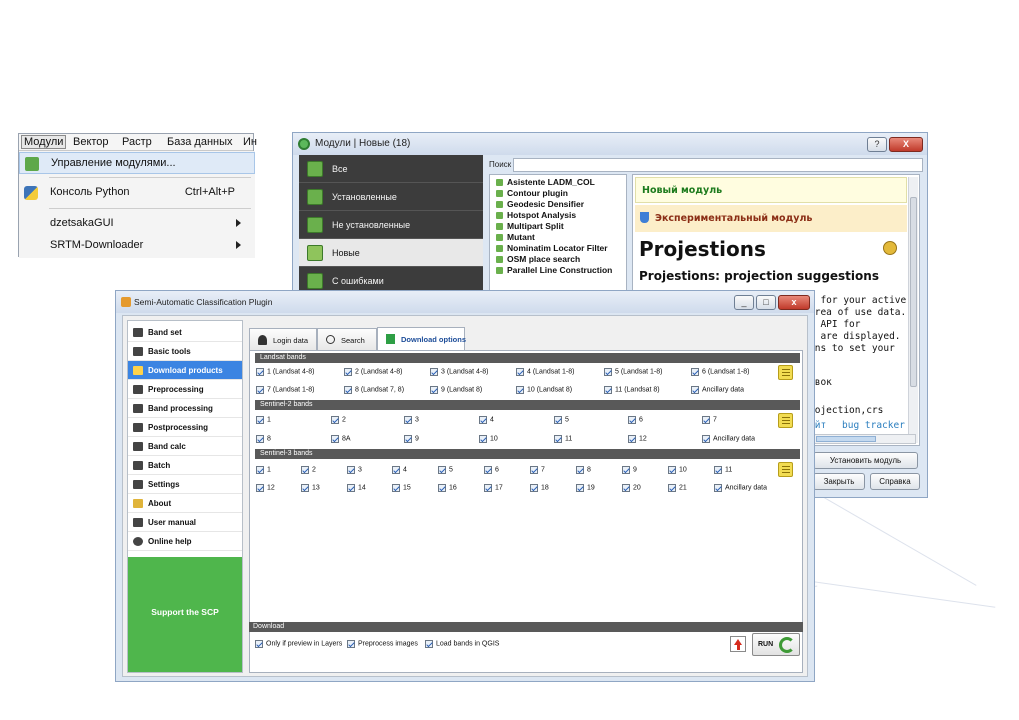  Describe the element at coordinates (137, 193) in the screenshot. I see `menu-item-python-console: Консоль Python Ctrl+Alt+P` at that location.